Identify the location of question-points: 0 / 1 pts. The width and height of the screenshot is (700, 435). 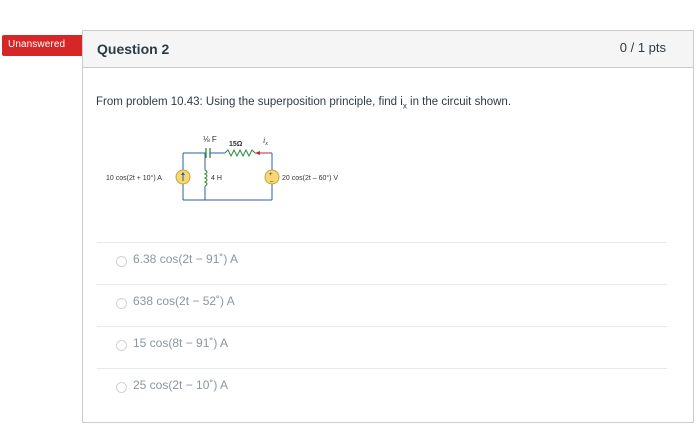
(642, 47).